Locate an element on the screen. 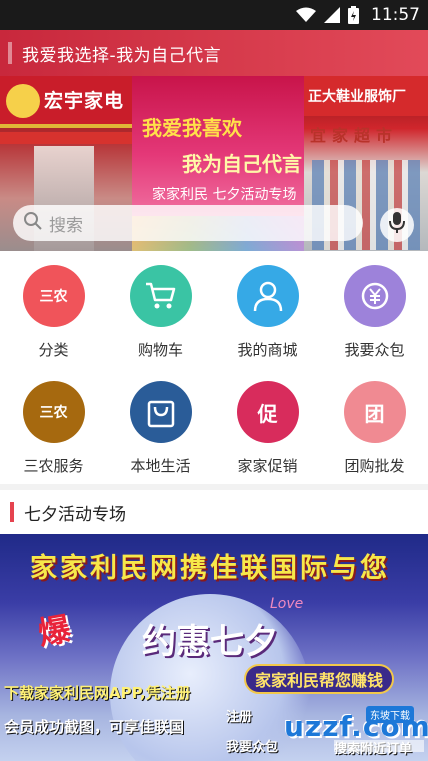  app-header: 我爱我选择-我为自己代言 is located at coordinates (214, 53).